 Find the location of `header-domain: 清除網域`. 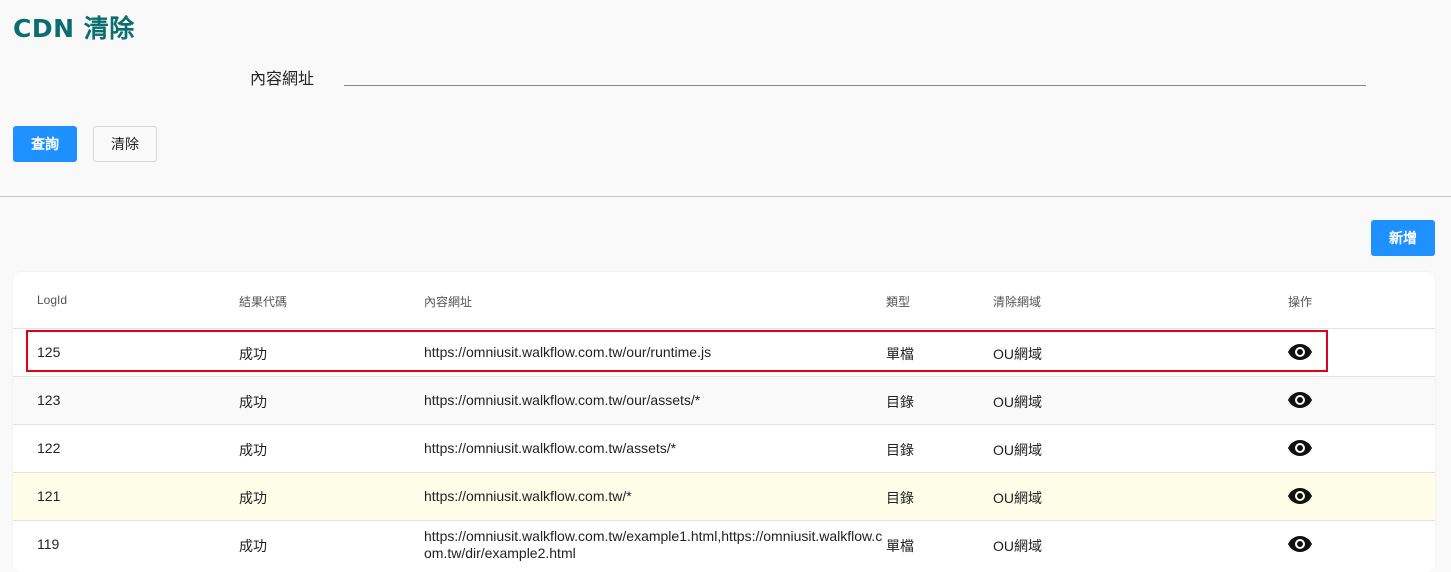

header-domain: 清除網域 is located at coordinates (1017, 302).